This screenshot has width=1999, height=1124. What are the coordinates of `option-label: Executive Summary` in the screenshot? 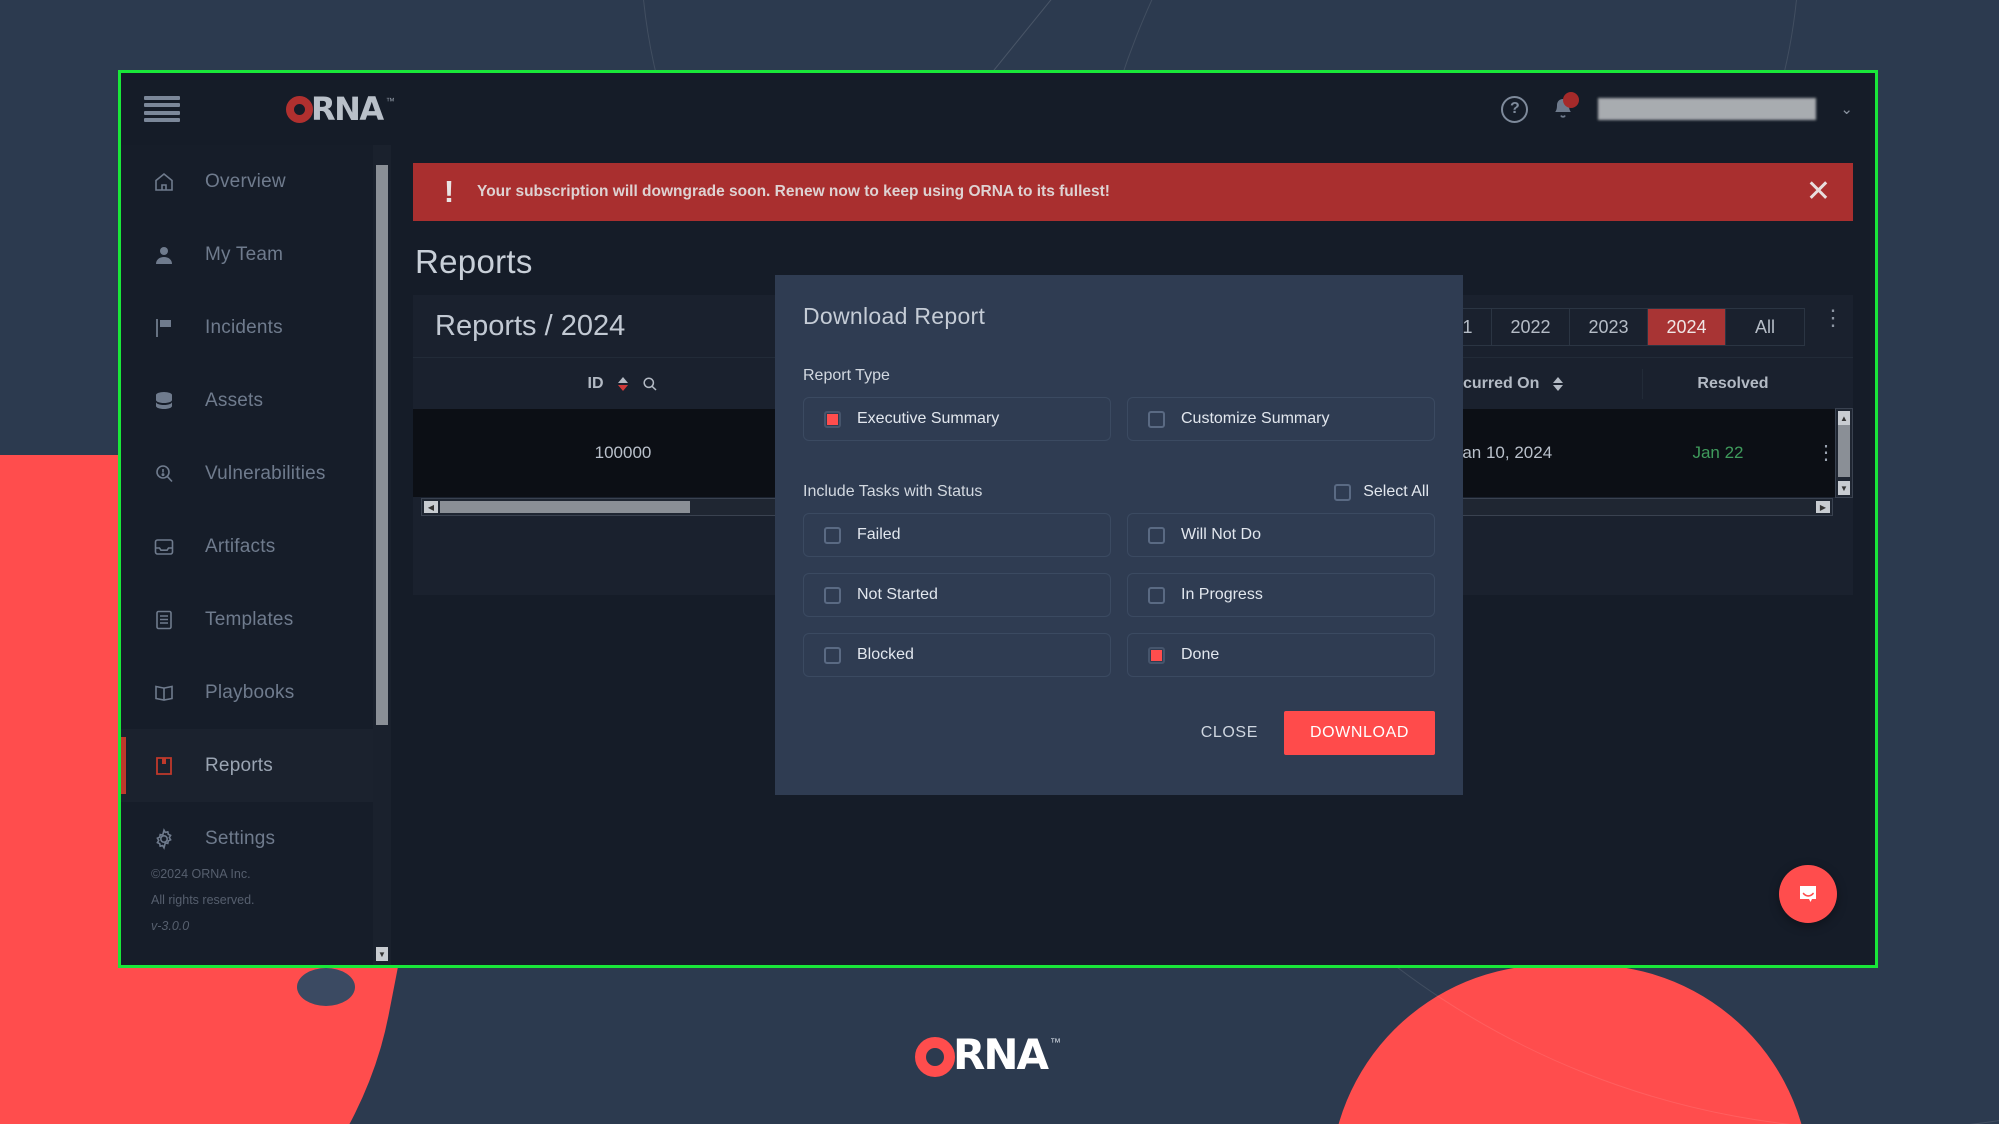 It's located at (928, 418).